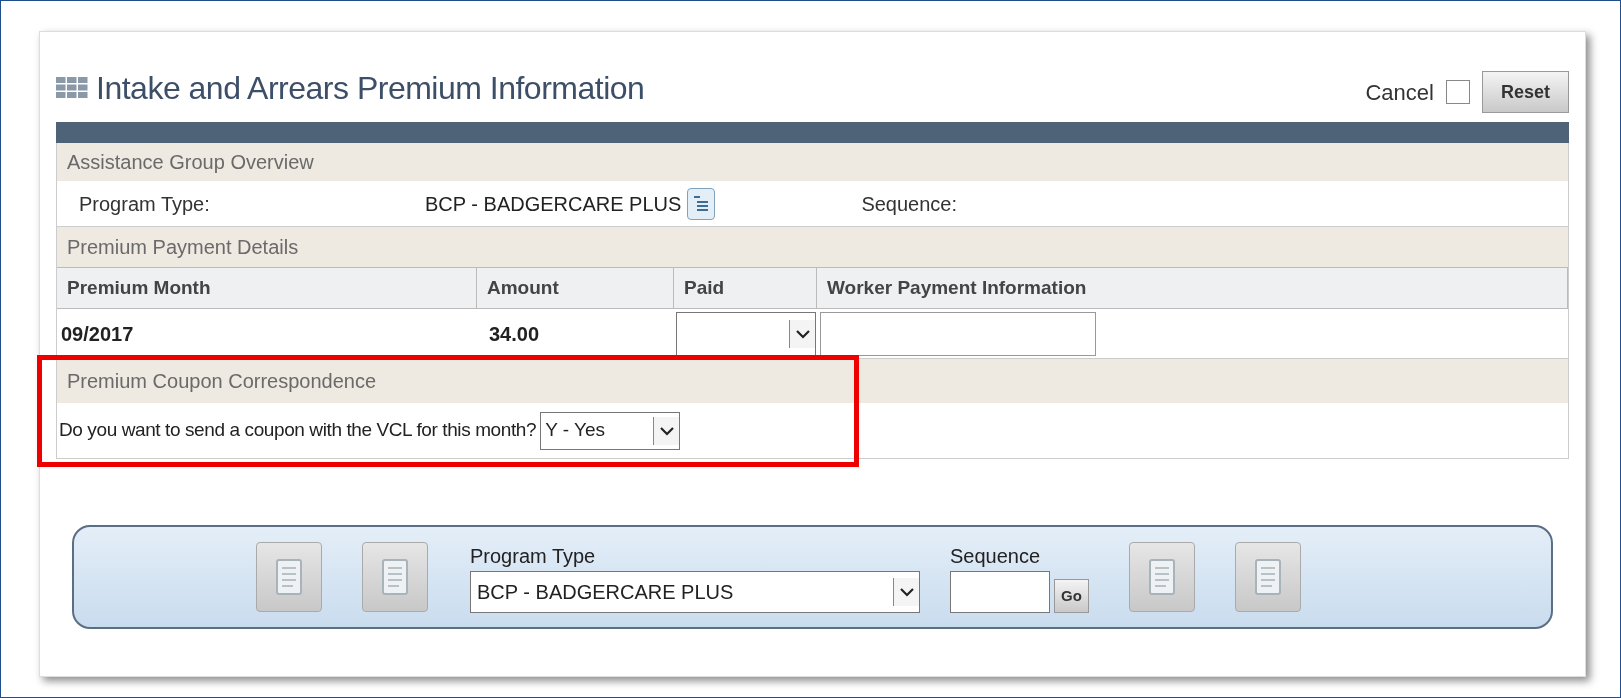  Describe the element at coordinates (909, 204) in the screenshot. I see `field-label: Sequence:` at that location.